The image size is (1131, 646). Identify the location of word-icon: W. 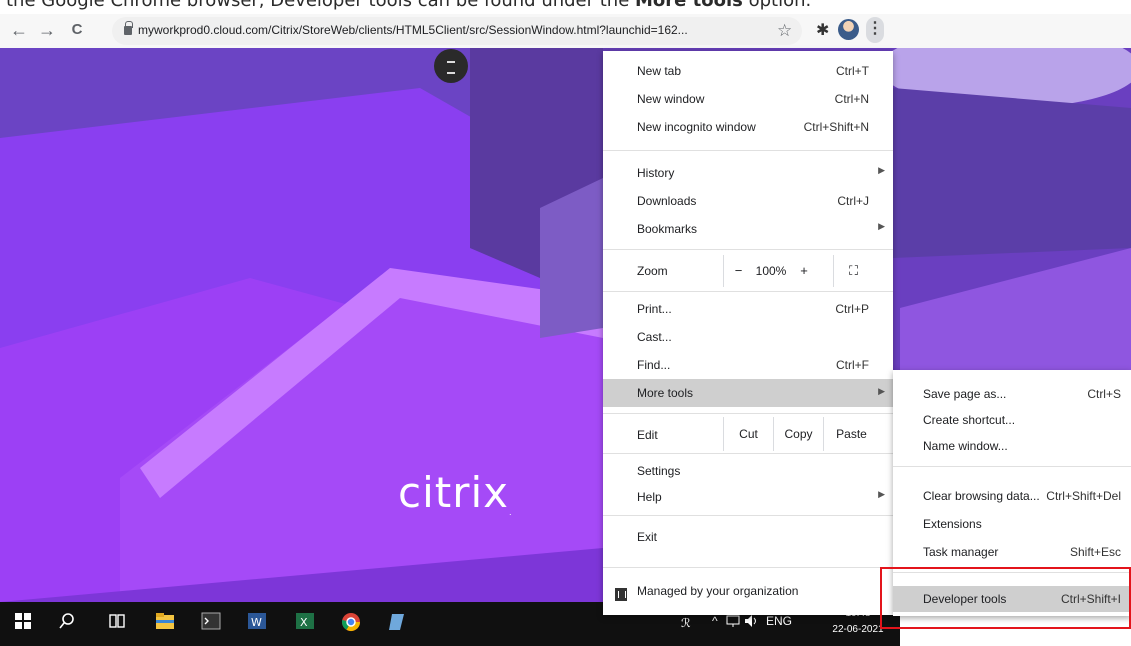
(257, 623).